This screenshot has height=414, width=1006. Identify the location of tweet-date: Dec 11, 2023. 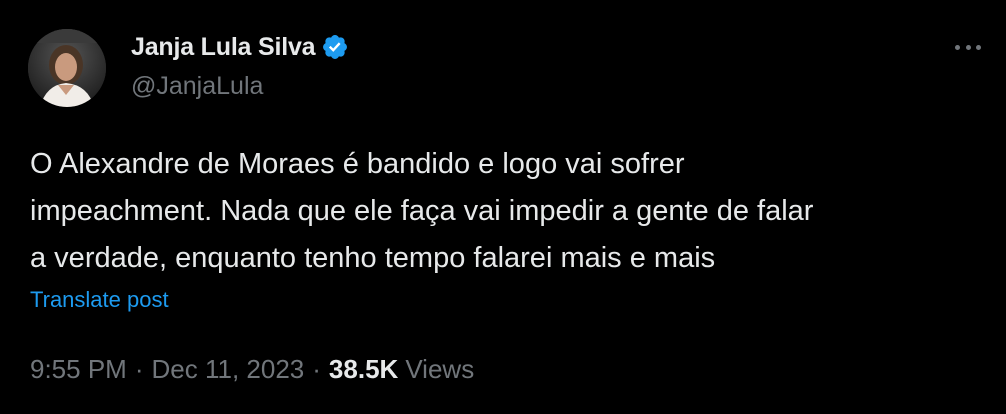
(228, 369).